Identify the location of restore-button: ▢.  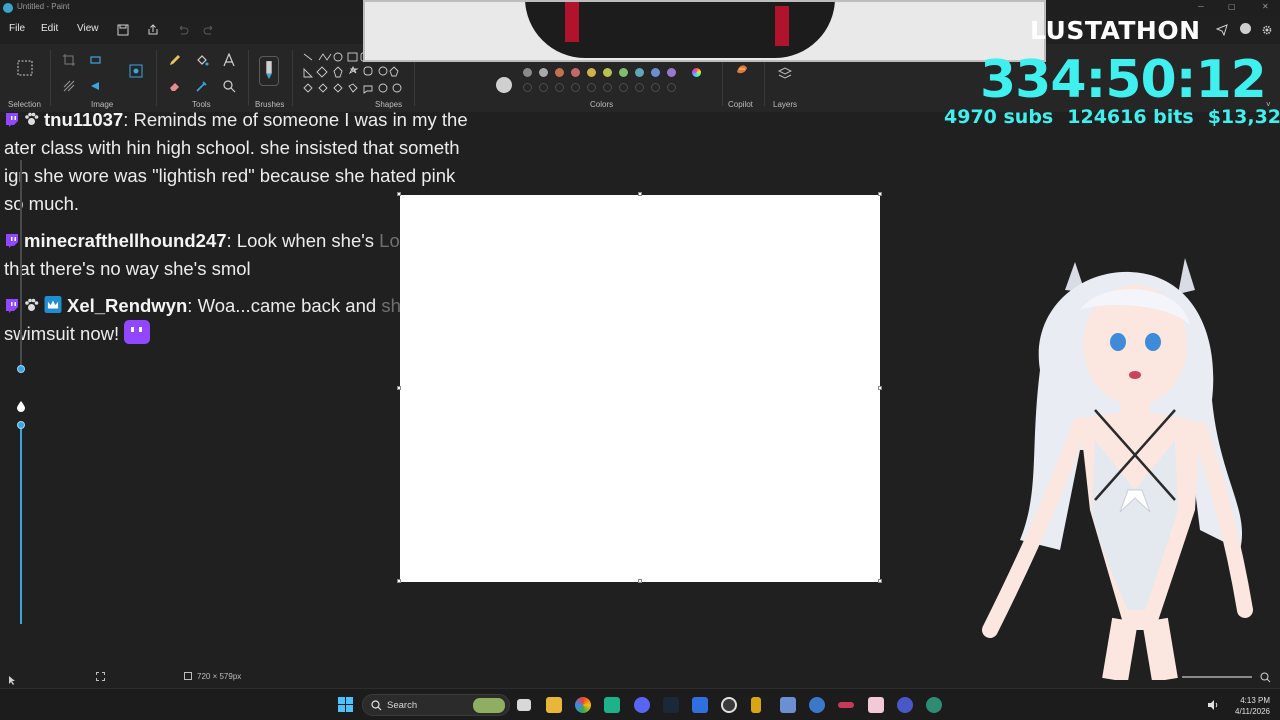
(1232, 6).